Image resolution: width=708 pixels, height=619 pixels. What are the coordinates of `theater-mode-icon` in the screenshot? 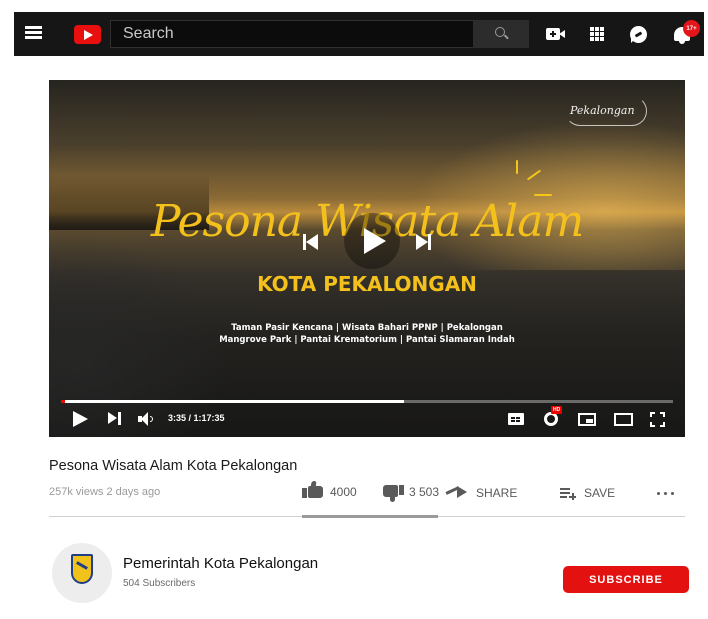 It's located at (623, 419).